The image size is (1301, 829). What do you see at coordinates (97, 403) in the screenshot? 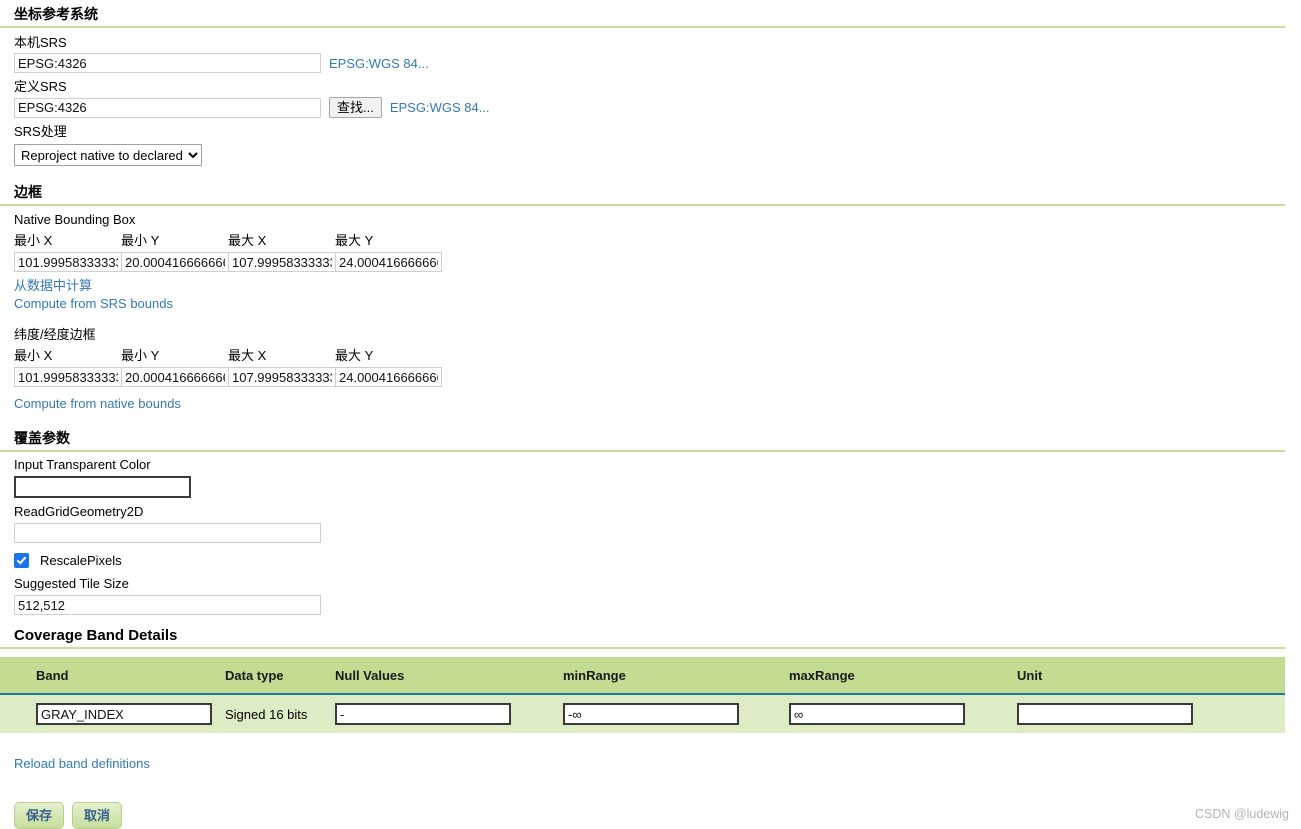
I see `compute-from-native-bounds-link: Compute from native bounds` at bounding box center [97, 403].